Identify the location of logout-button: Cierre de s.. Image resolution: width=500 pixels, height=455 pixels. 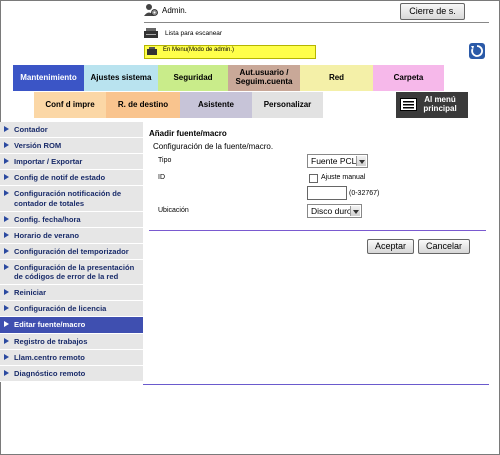
(432, 11).